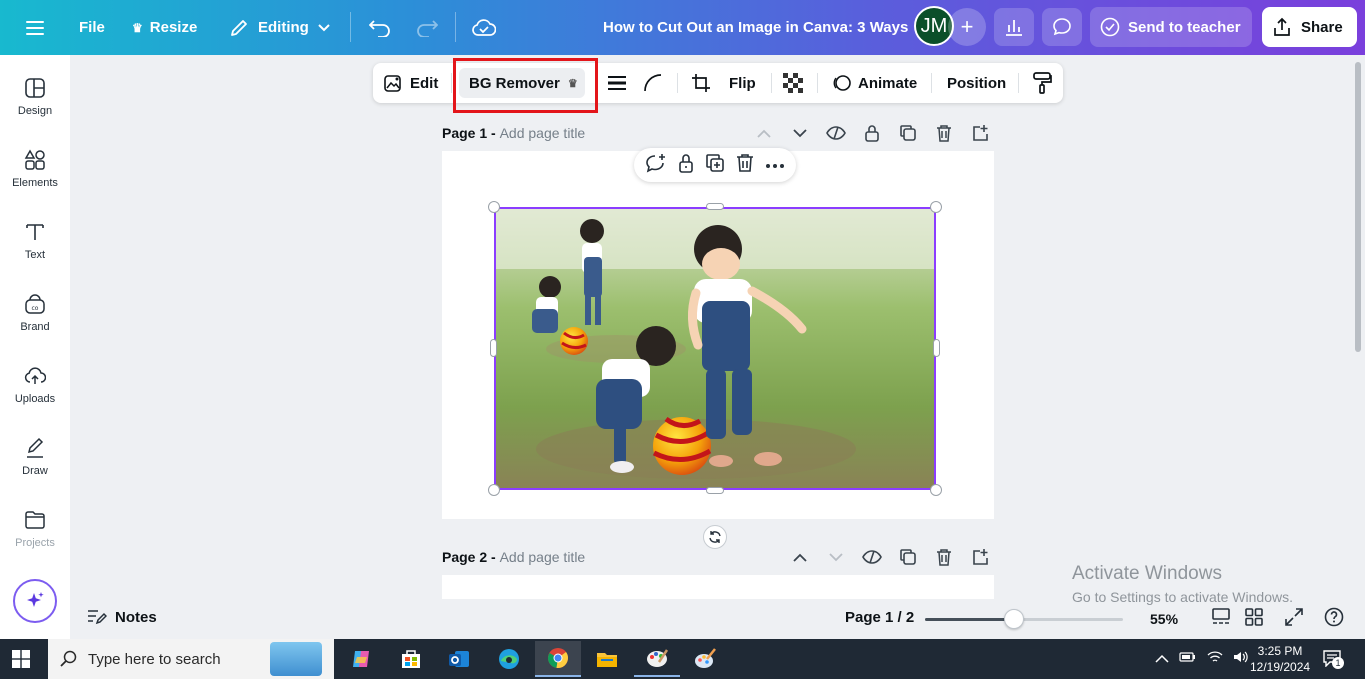 Image resolution: width=1365 pixels, height=679 pixels. I want to click on resize-handle-bottom-left, so click(494, 490).